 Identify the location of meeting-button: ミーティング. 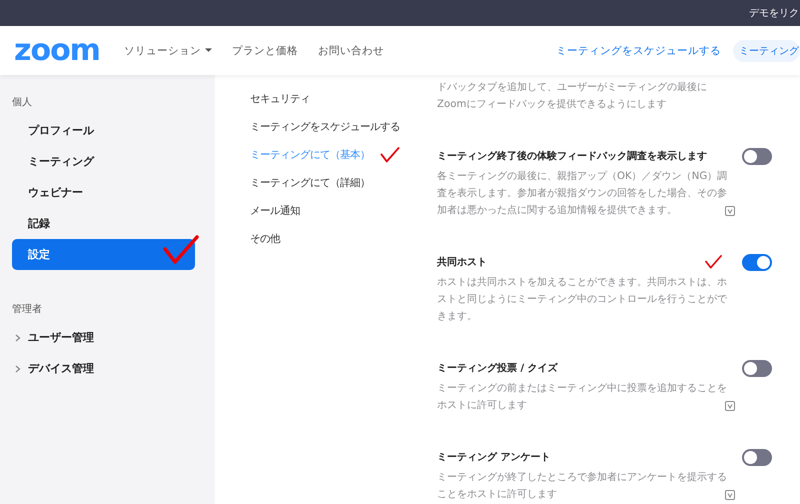
(766, 51).